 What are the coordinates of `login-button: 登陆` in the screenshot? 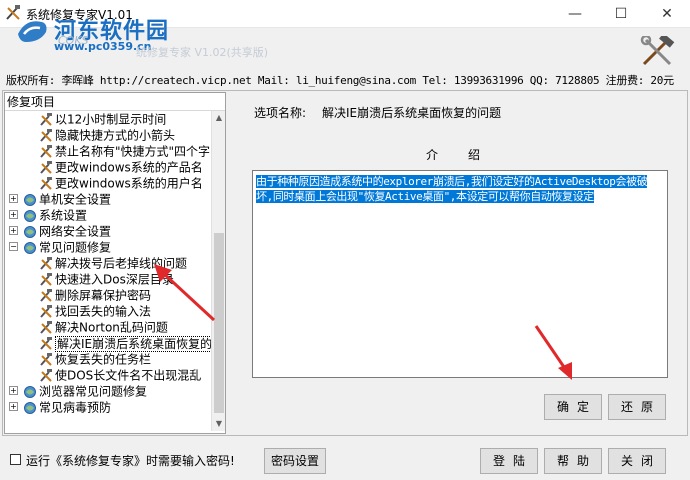 It's located at (509, 461).